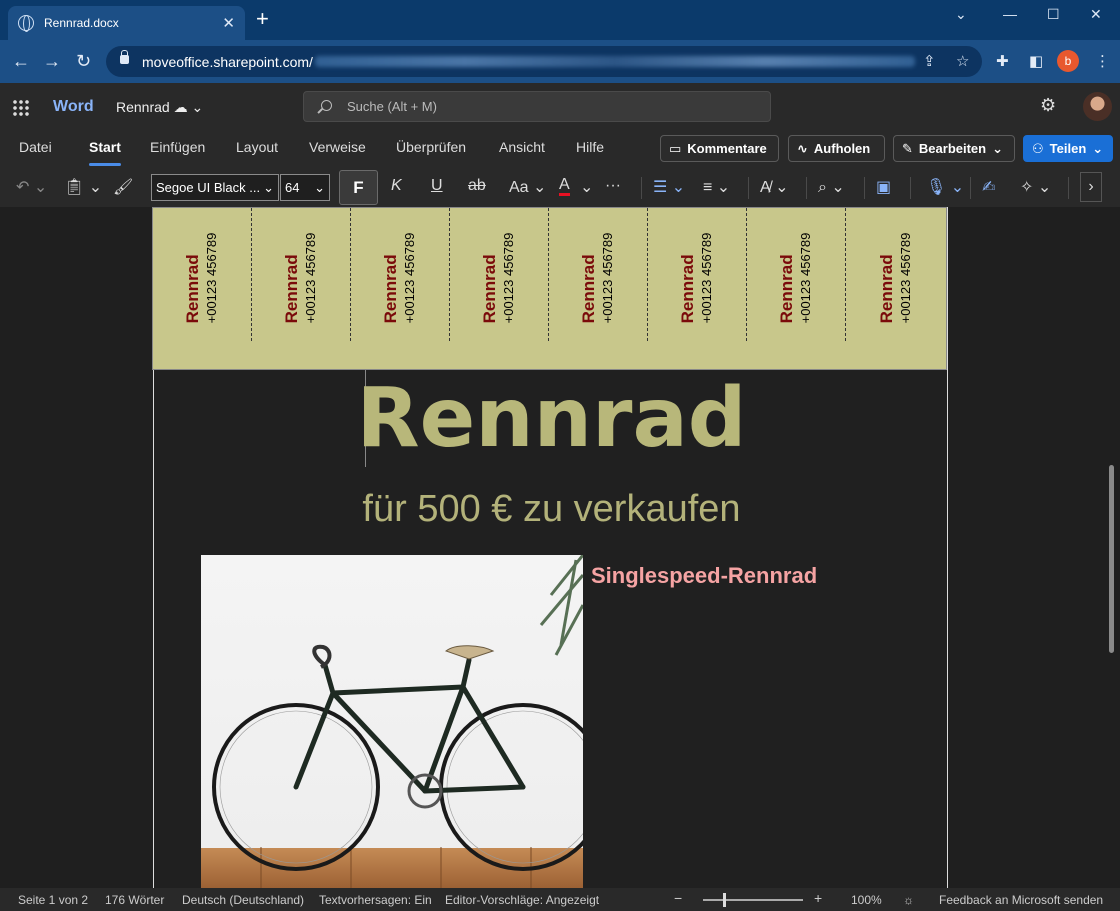 The width and height of the screenshot is (1120, 911). Describe the element at coordinates (1010, 14) in the screenshot. I see `minimize-icon: —` at that location.